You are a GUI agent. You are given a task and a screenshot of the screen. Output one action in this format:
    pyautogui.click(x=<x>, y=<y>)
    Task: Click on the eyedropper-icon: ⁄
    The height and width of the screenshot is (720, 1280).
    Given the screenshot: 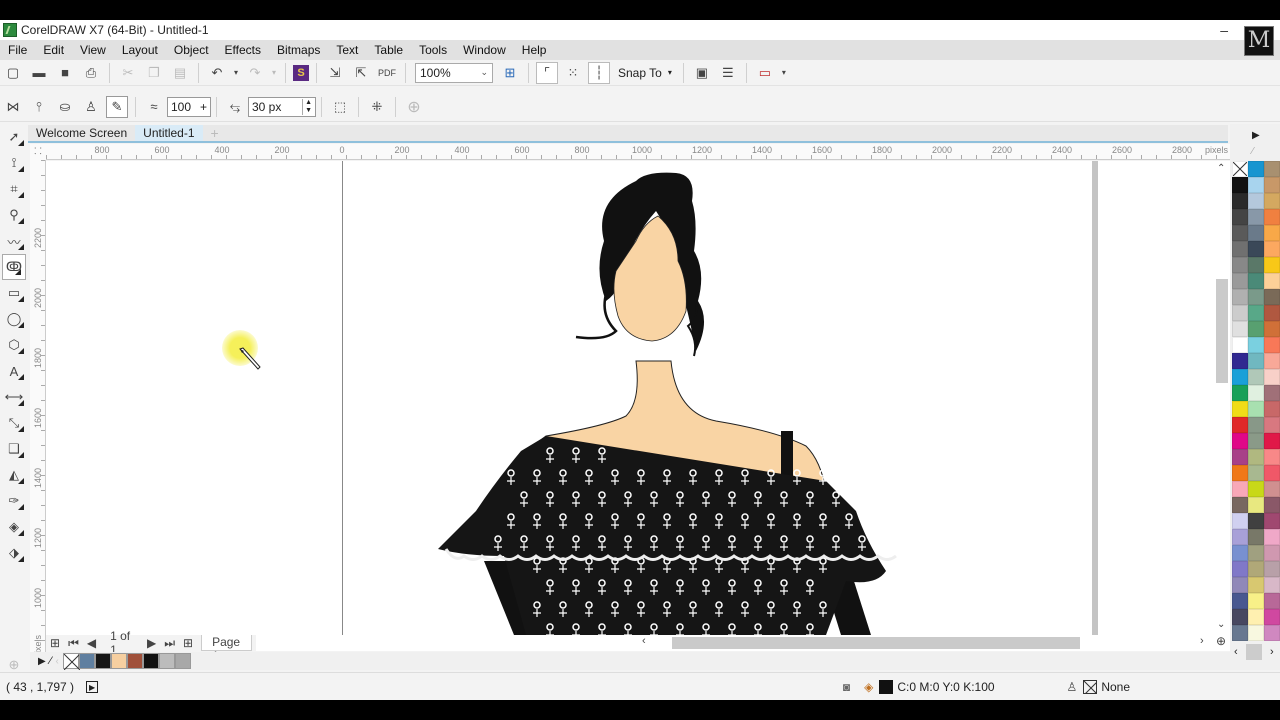 What is the action you would take?
    pyautogui.click(x=51, y=661)
    